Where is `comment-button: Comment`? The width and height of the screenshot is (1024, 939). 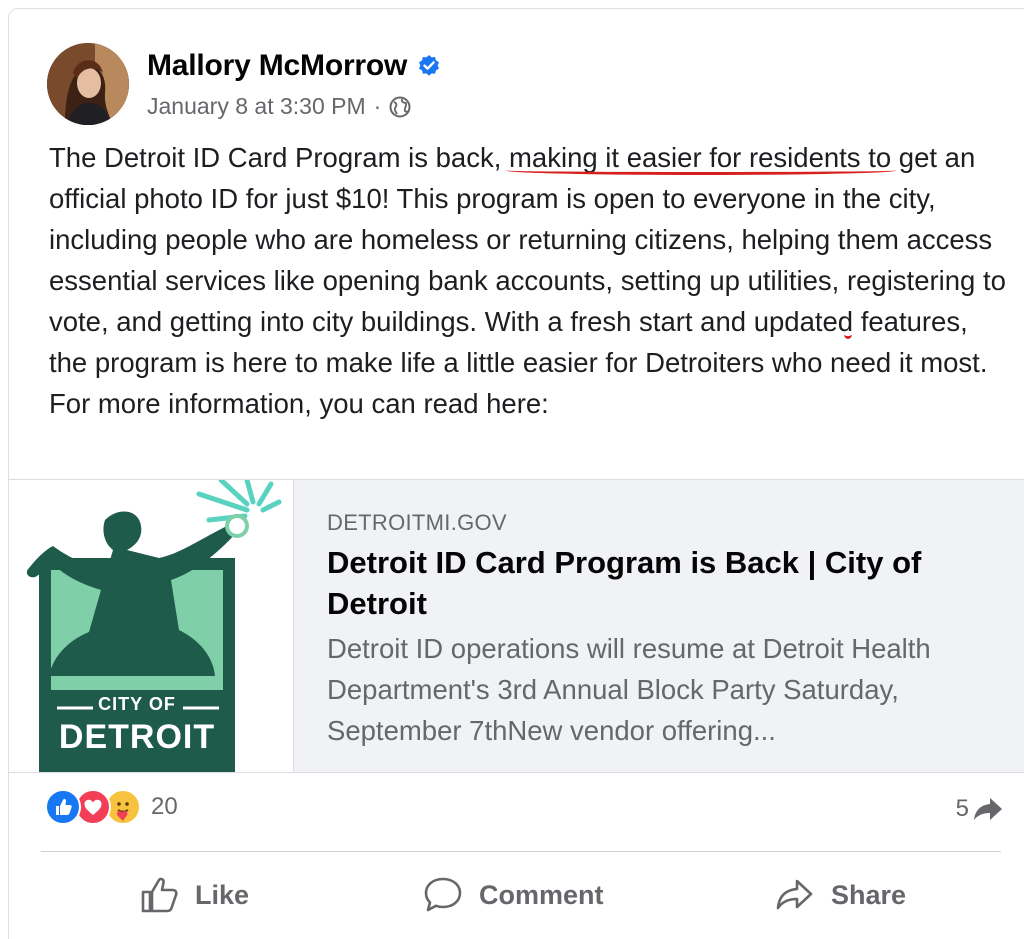 comment-button: Comment is located at coordinates (513, 895).